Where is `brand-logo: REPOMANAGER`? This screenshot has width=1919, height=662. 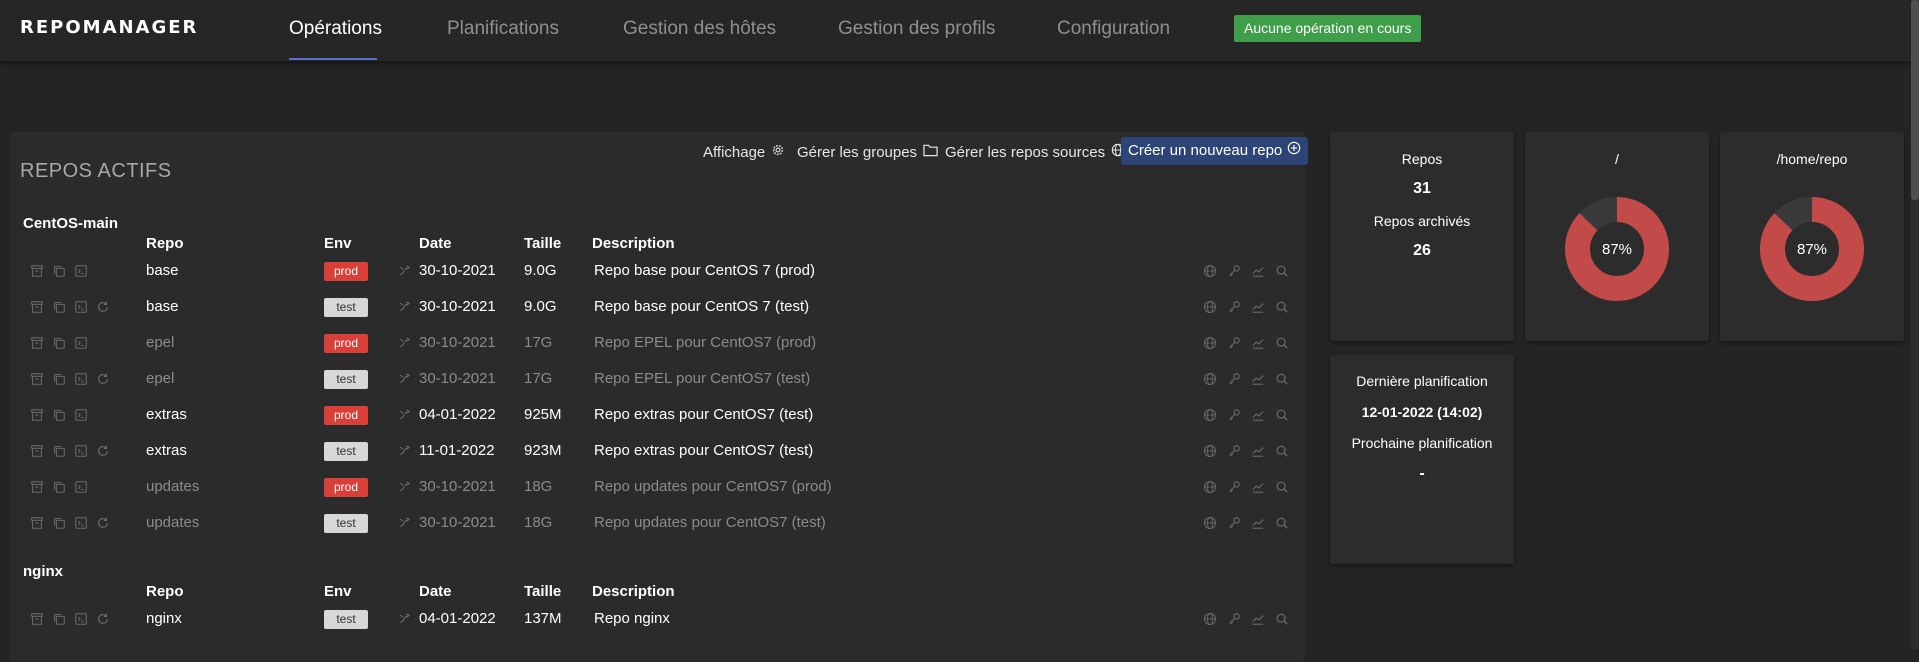 brand-logo: REPOMANAGER is located at coordinates (109, 27).